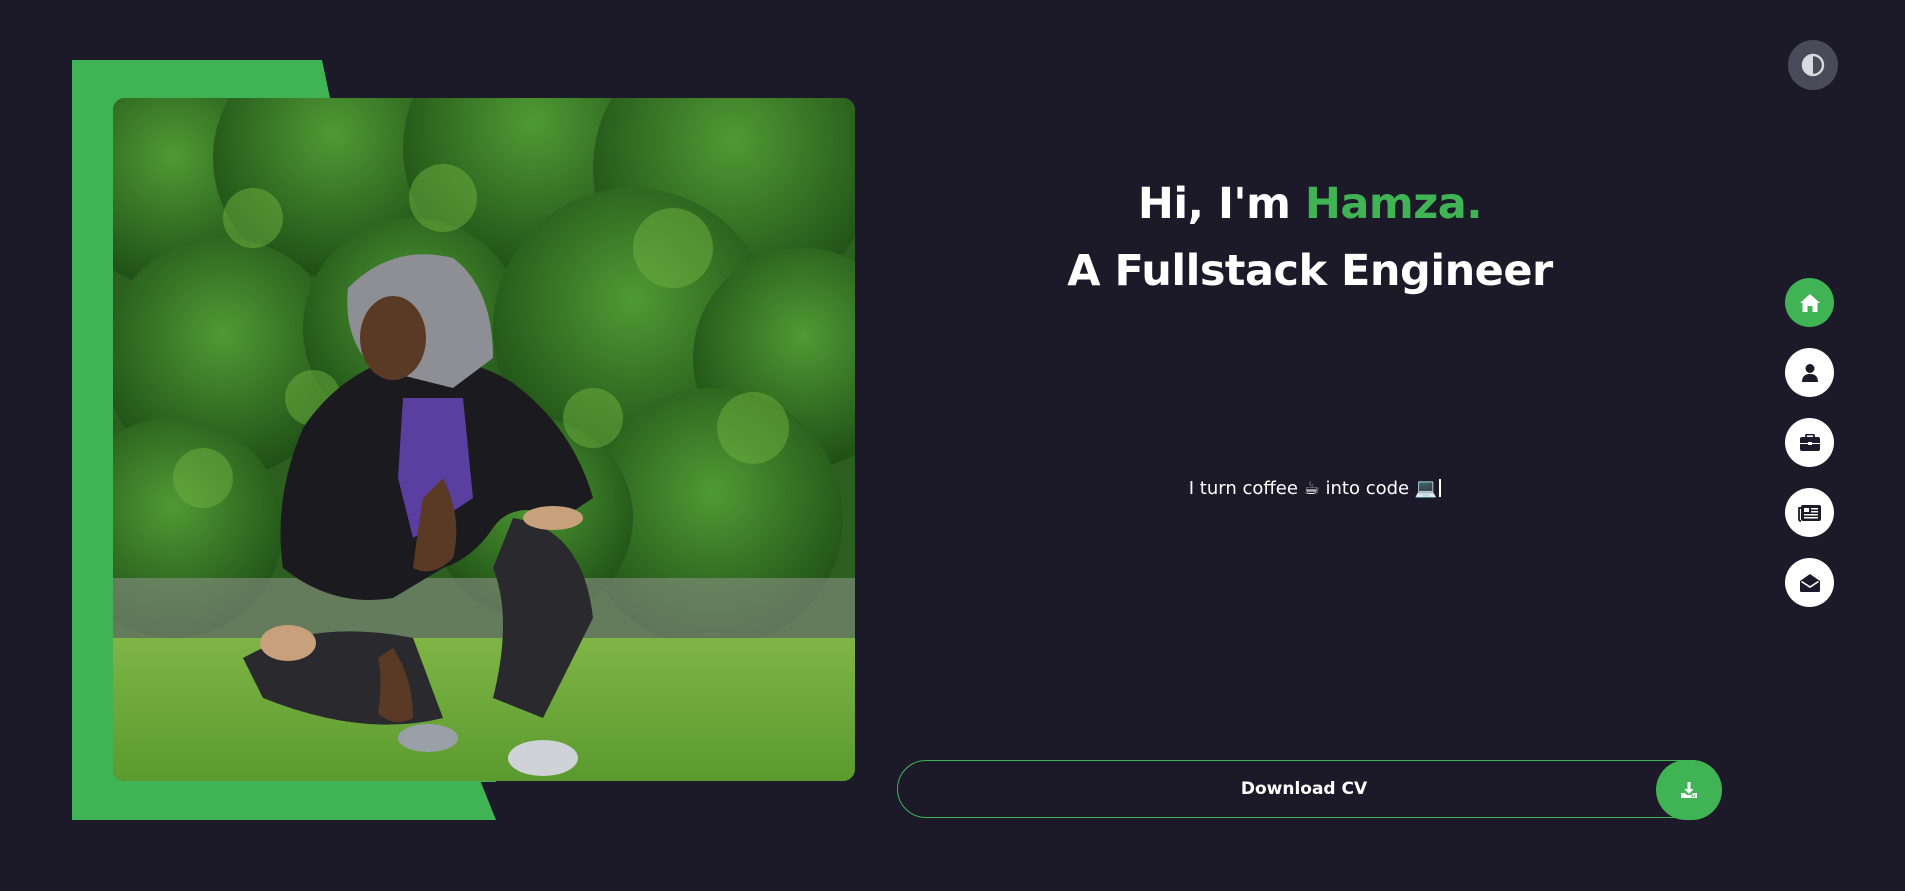 The height and width of the screenshot is (891, 1905). I want to click on theme-toggle-button, so click(1813, 65).